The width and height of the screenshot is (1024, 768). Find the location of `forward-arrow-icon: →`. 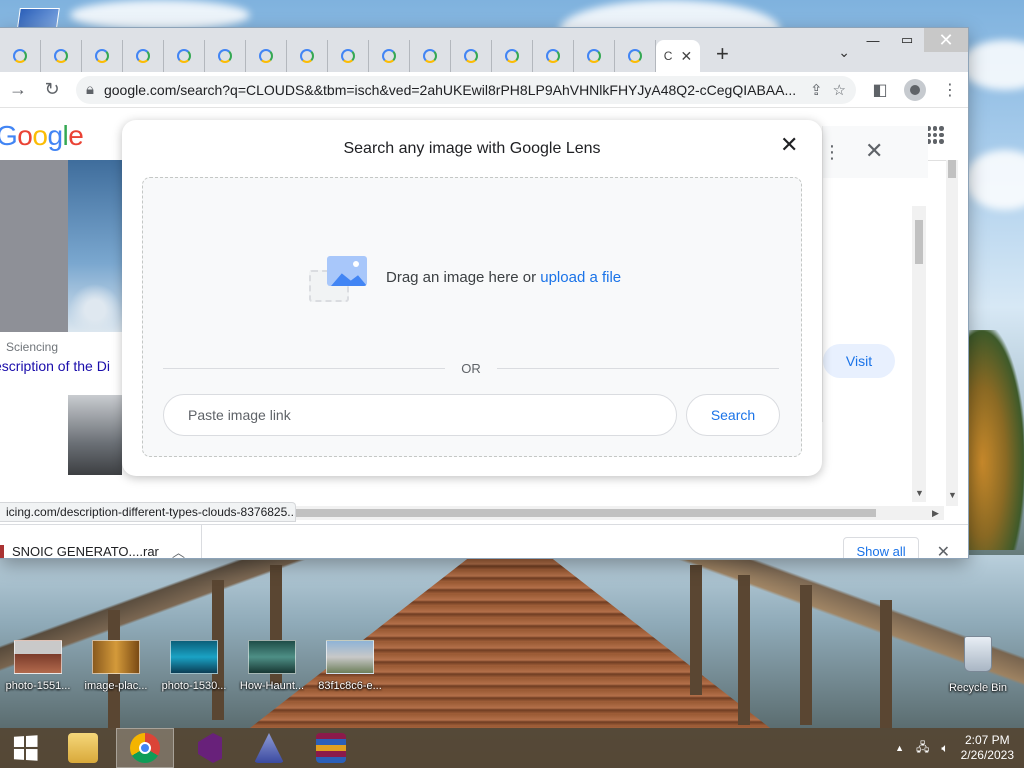

forward-arrow-icon: → is located at coordinates (18, 89).